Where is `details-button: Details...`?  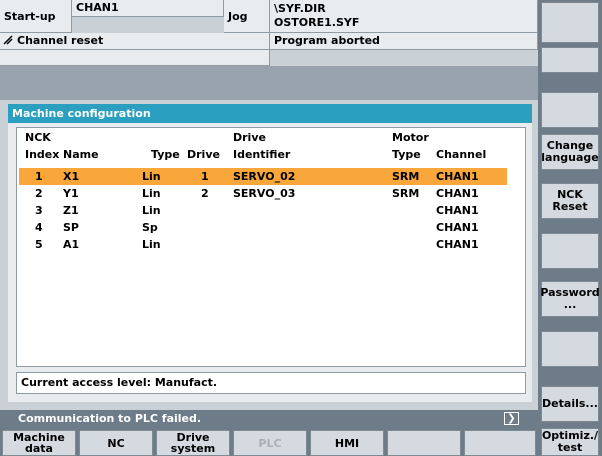 details-button: Details... is located at coordinates (570, 404).